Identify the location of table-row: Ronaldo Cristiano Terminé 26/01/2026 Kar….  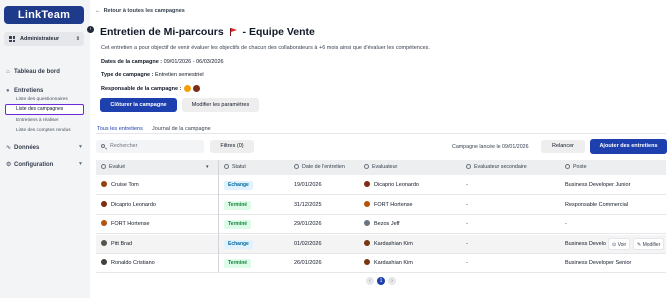
(381, 264).